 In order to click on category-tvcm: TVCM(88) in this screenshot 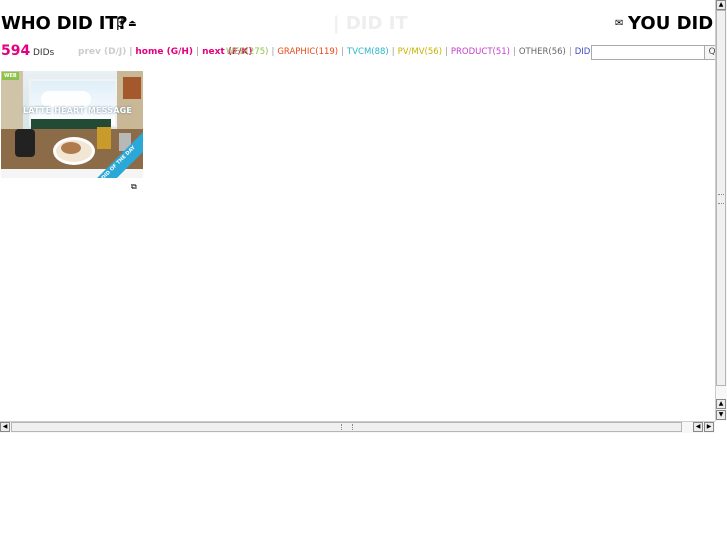, I will do `click(368, 52)`.